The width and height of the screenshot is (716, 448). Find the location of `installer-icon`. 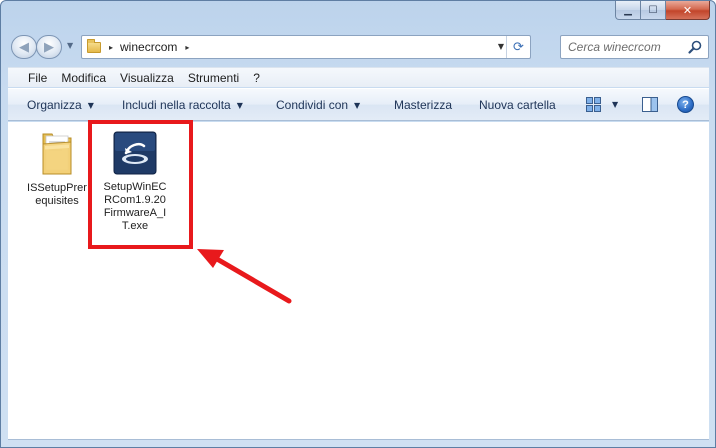

installer-icon is located at coordinates (135, 153).